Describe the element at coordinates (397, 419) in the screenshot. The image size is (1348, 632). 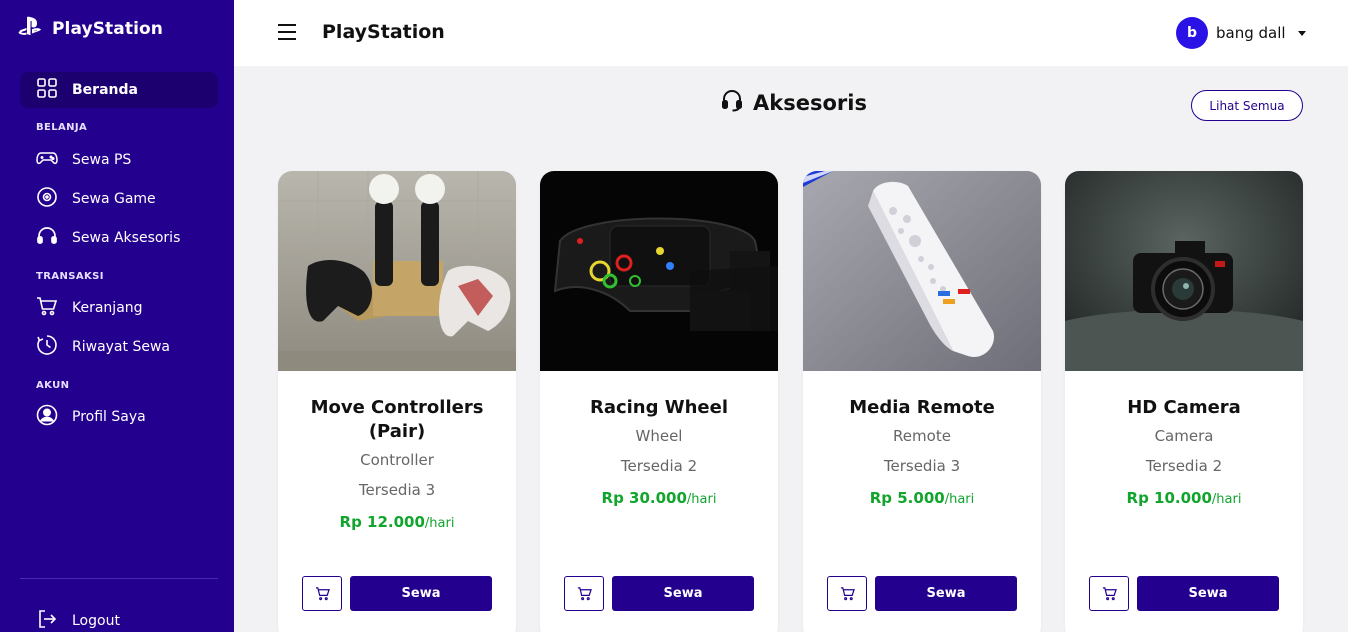
I see `product-name: Move Controllers (Pair)` at that location.